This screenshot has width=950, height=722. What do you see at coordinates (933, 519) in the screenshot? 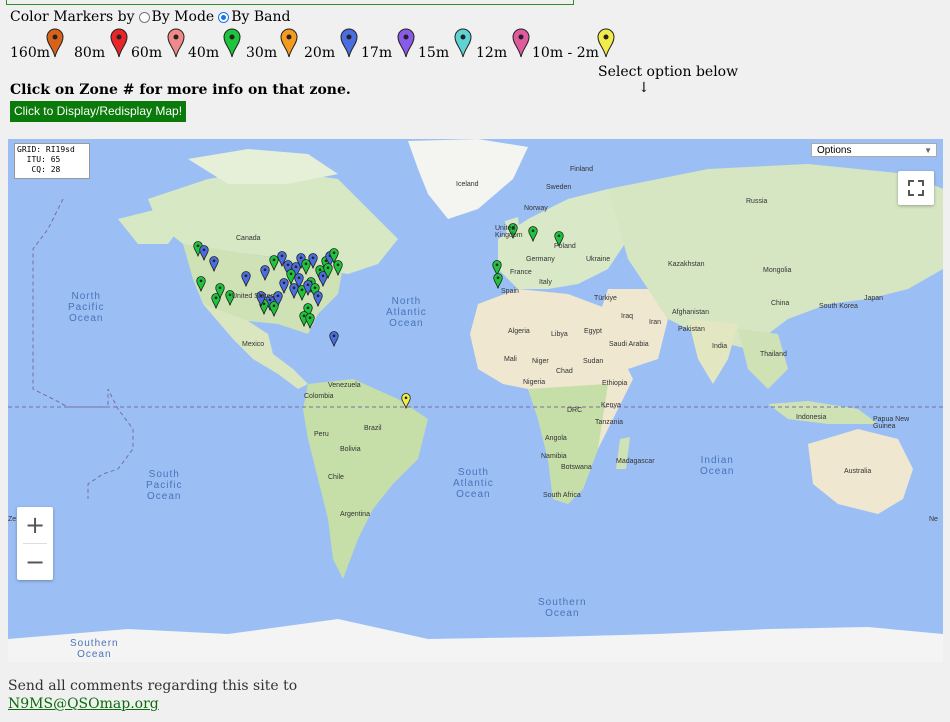
I see `place-label-ze-right: Ne` at bounding box center [933, 519].